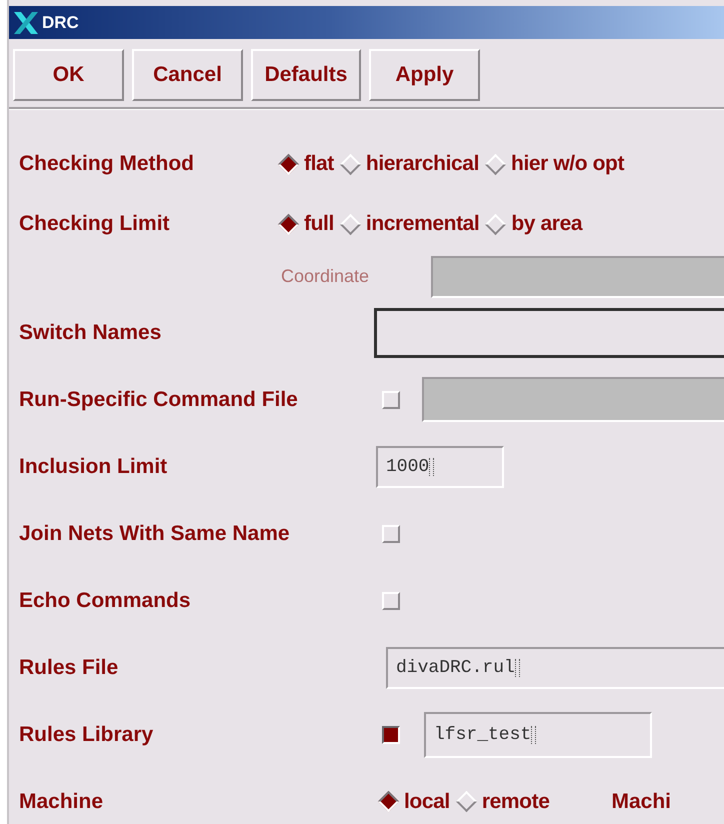  What do you see at coordinates (60, 22) in the screenshot?
I see `window-title: DRC` at bounding box center [60, 22].